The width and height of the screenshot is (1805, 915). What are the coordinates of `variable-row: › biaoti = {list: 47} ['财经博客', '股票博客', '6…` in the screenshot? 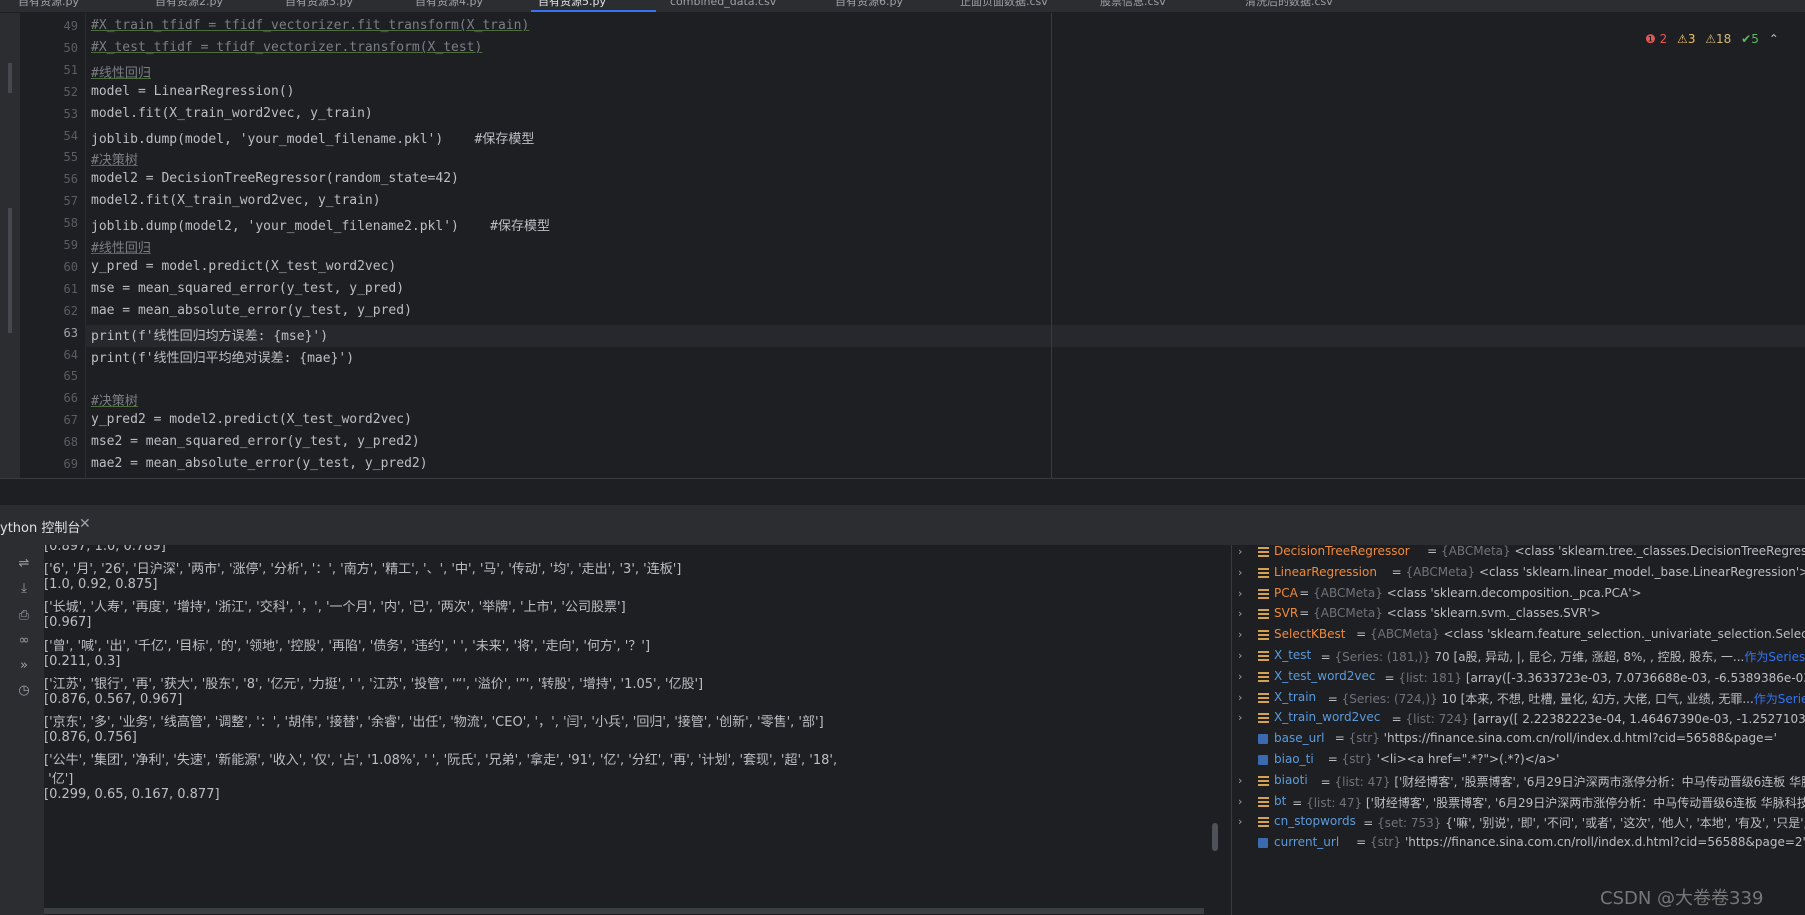 It's located at (1518, 782).